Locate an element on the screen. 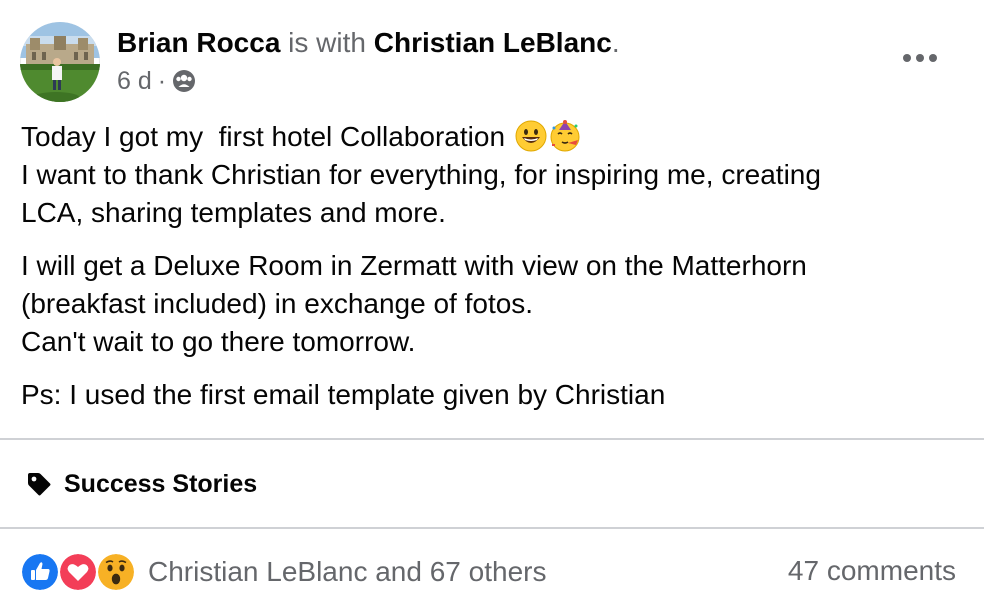 The height and width of the screenshot is (614, 984). avatar is located at coordinates (60, 62).